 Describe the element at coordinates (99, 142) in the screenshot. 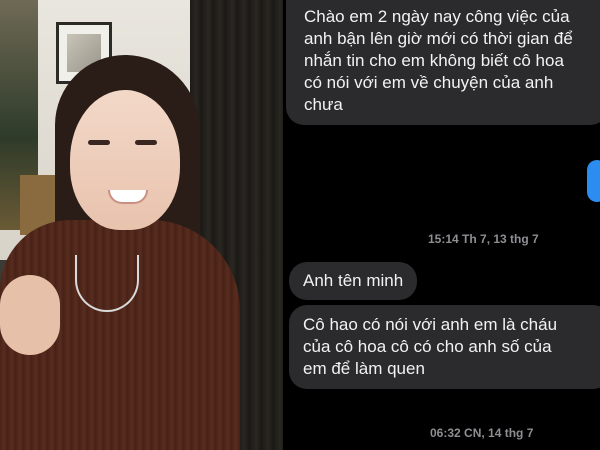

I see `left-eye` at that location.